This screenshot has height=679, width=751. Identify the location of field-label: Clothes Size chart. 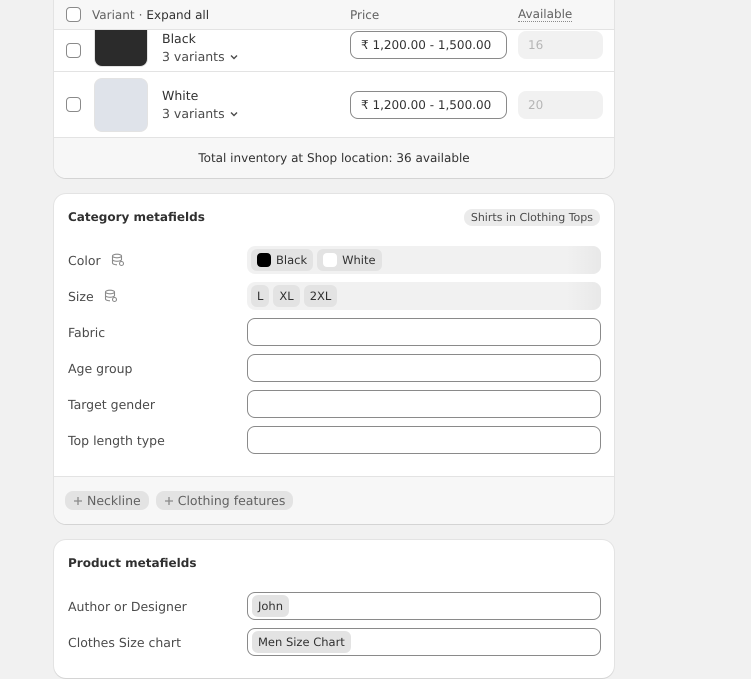
(124, 642).